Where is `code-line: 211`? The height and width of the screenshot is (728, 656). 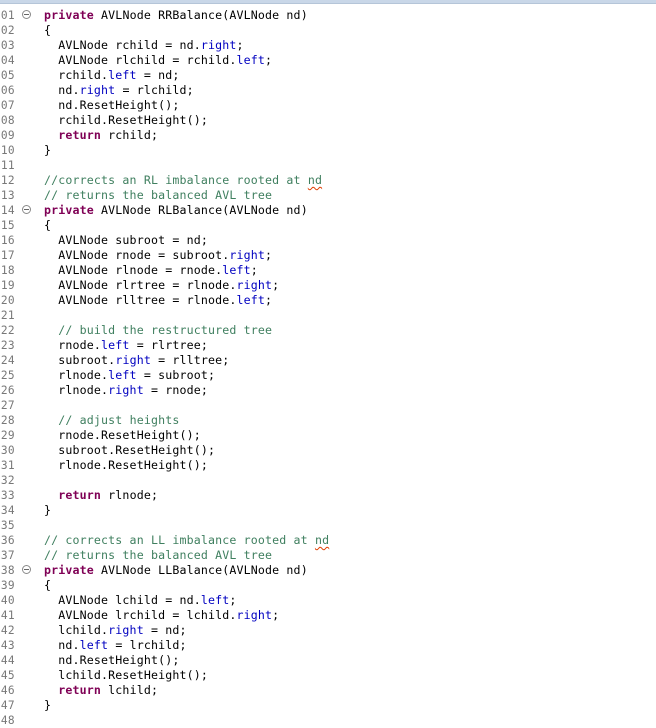
code-line: 211 is located at coordinates (328, 165).